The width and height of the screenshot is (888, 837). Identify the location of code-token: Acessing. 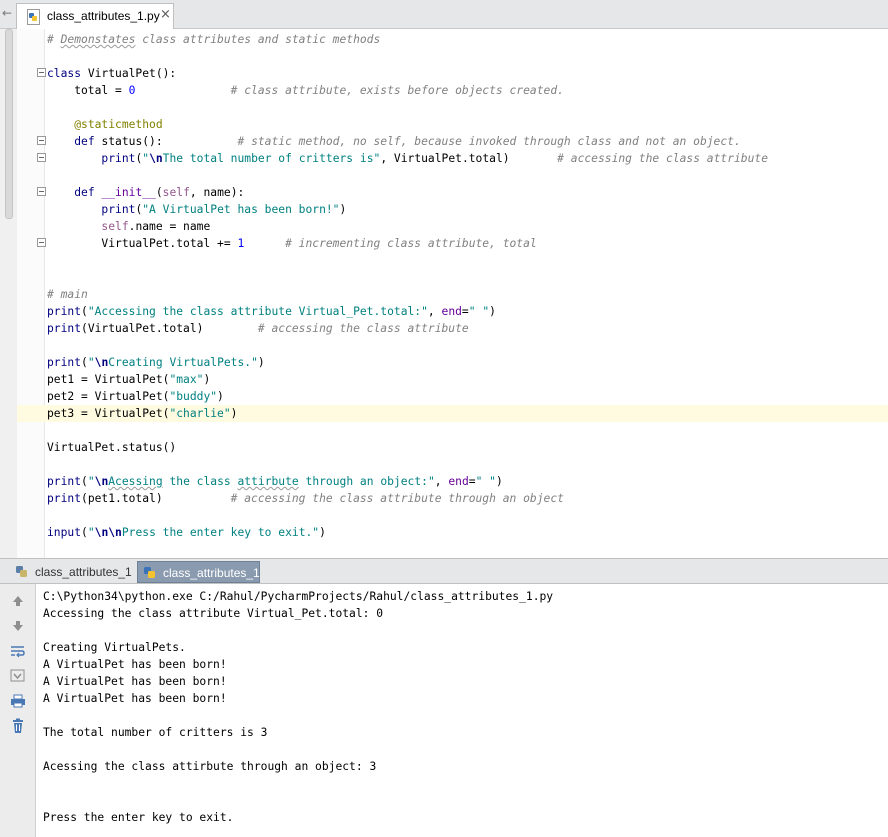
(135, 481).